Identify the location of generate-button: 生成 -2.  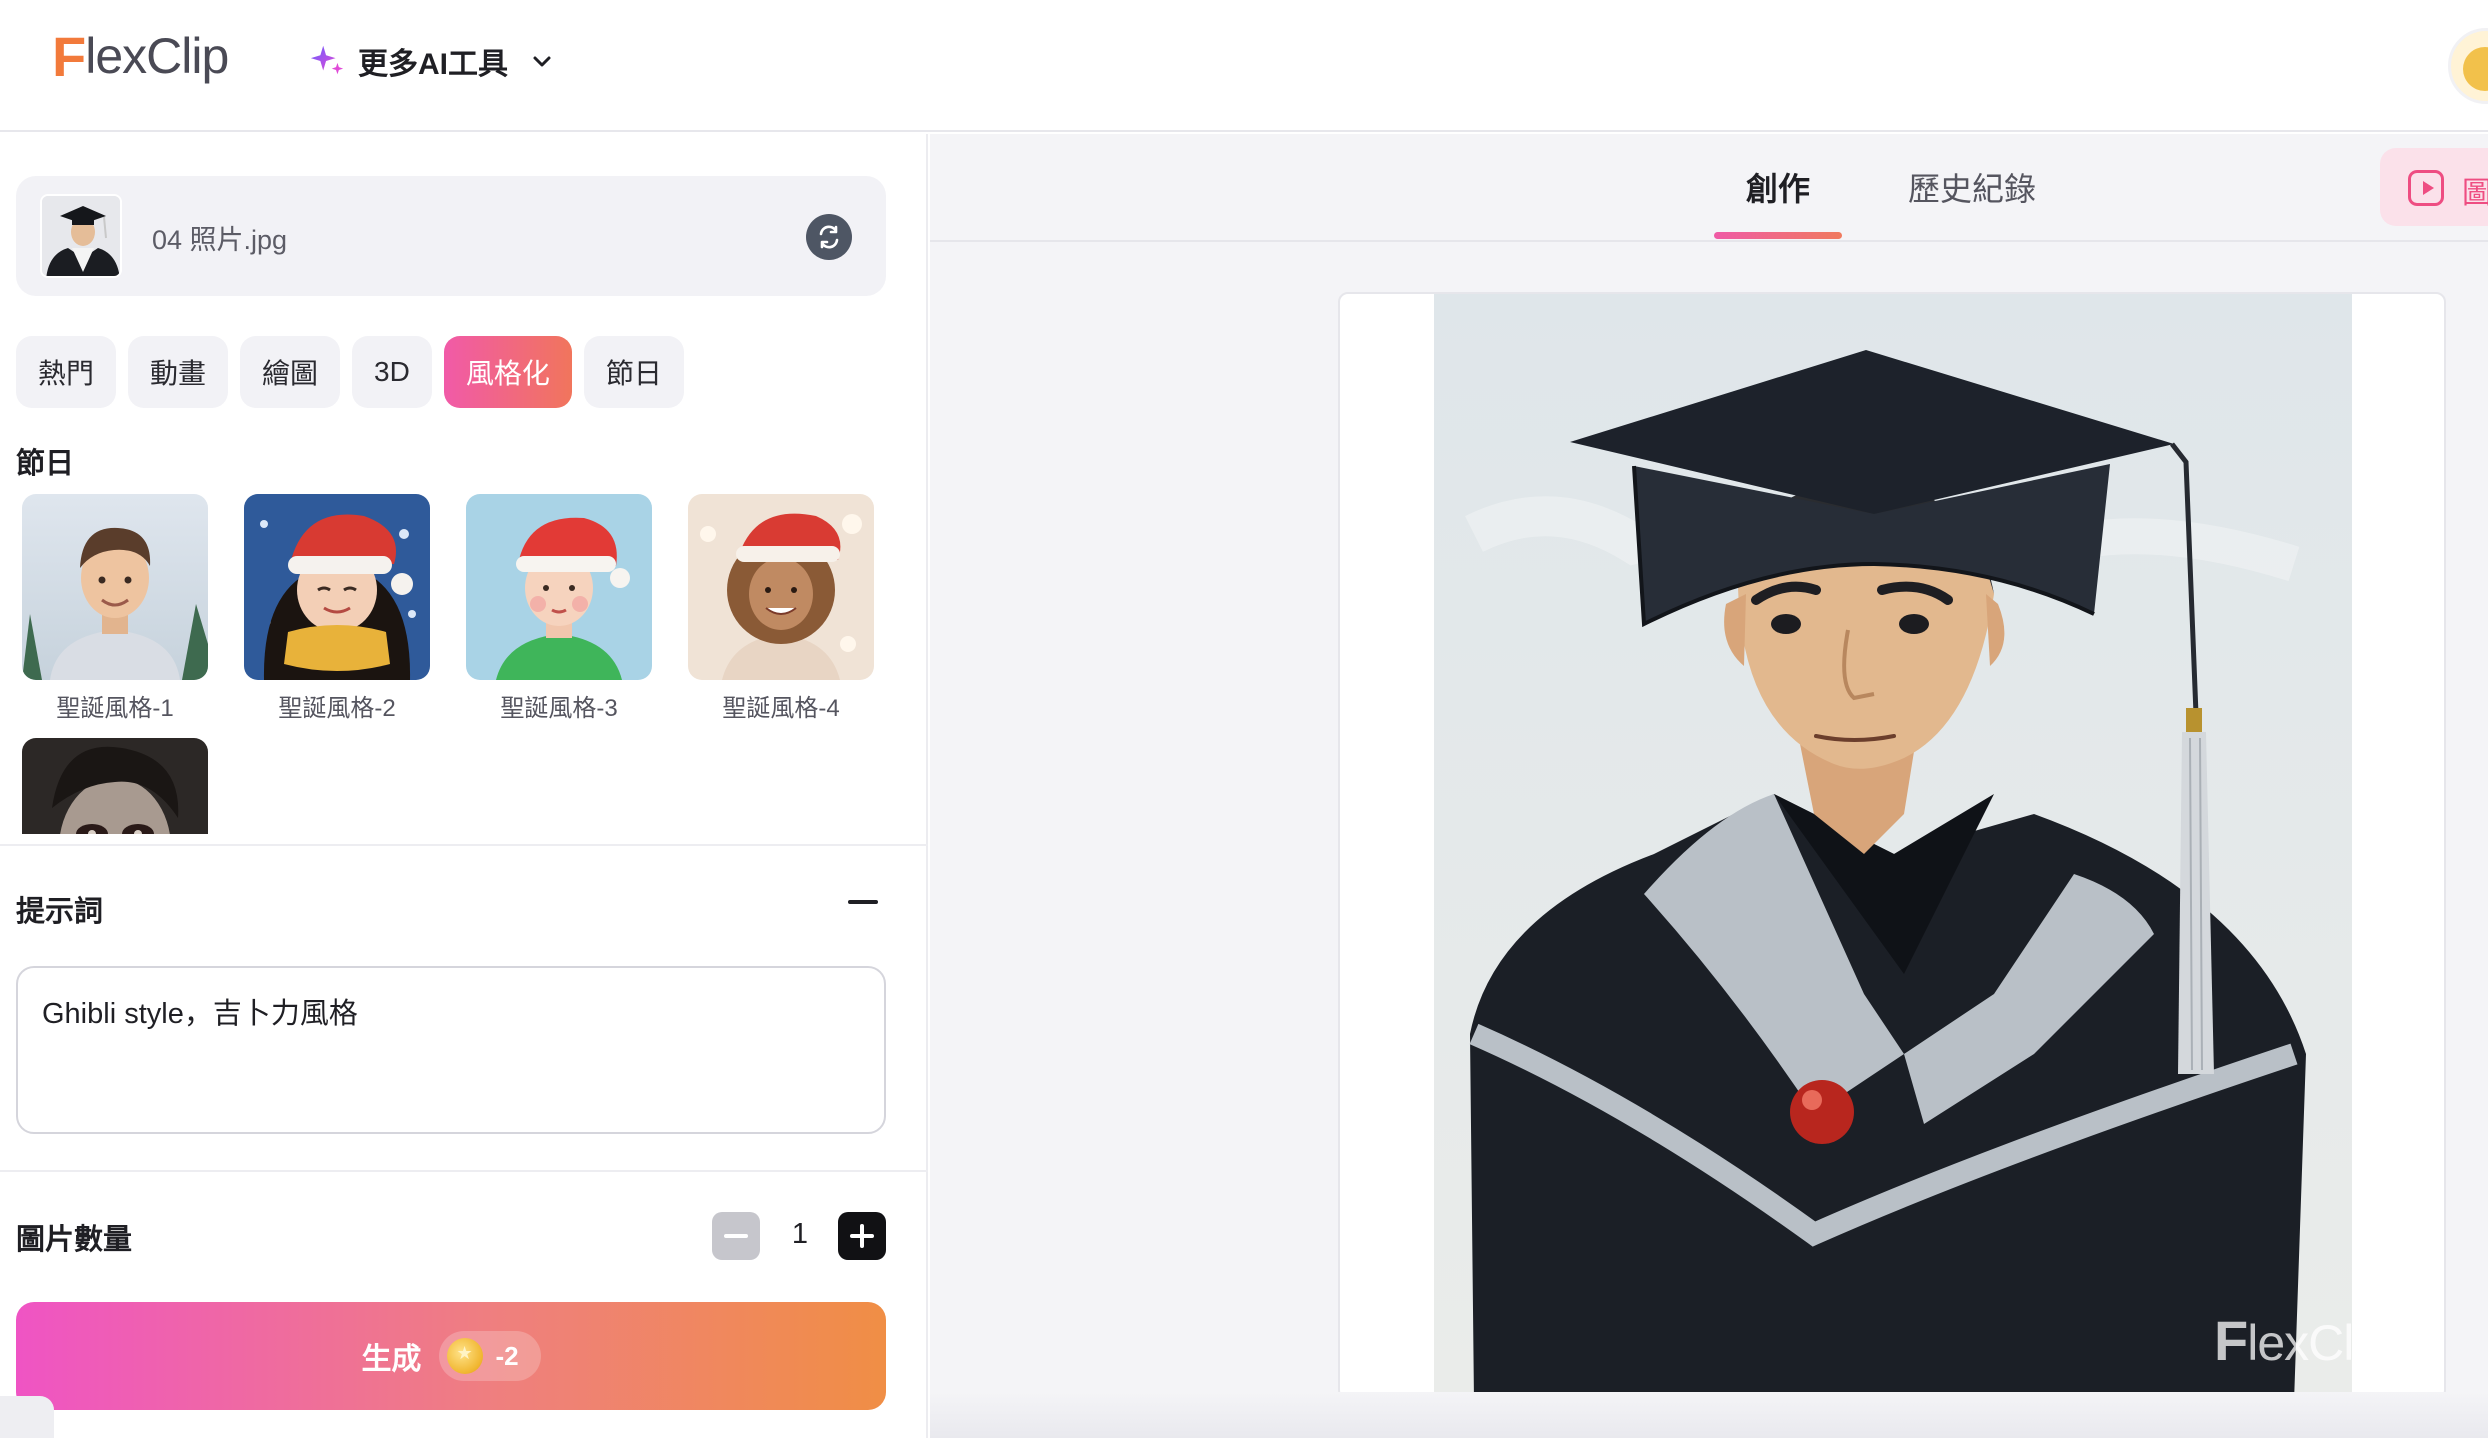
(451, 1356).